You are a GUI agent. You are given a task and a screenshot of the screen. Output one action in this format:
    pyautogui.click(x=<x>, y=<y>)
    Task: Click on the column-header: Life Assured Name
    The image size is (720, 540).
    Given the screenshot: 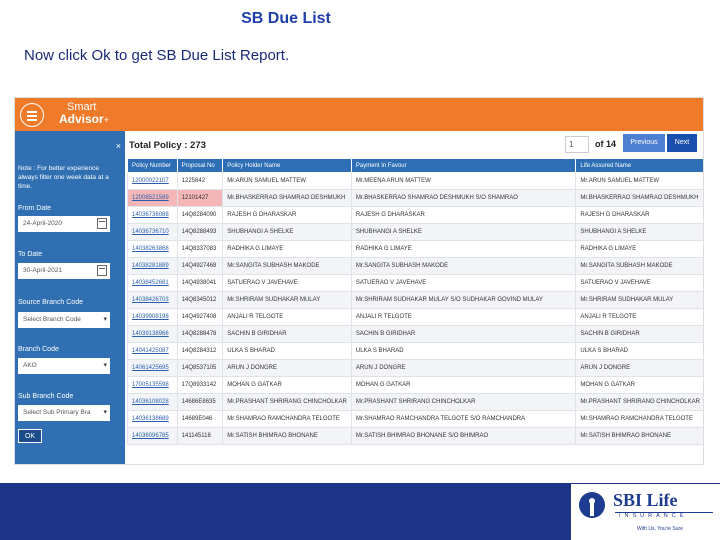 What is the action you would take?
    pyautogui.click(x=639, y=165)
    